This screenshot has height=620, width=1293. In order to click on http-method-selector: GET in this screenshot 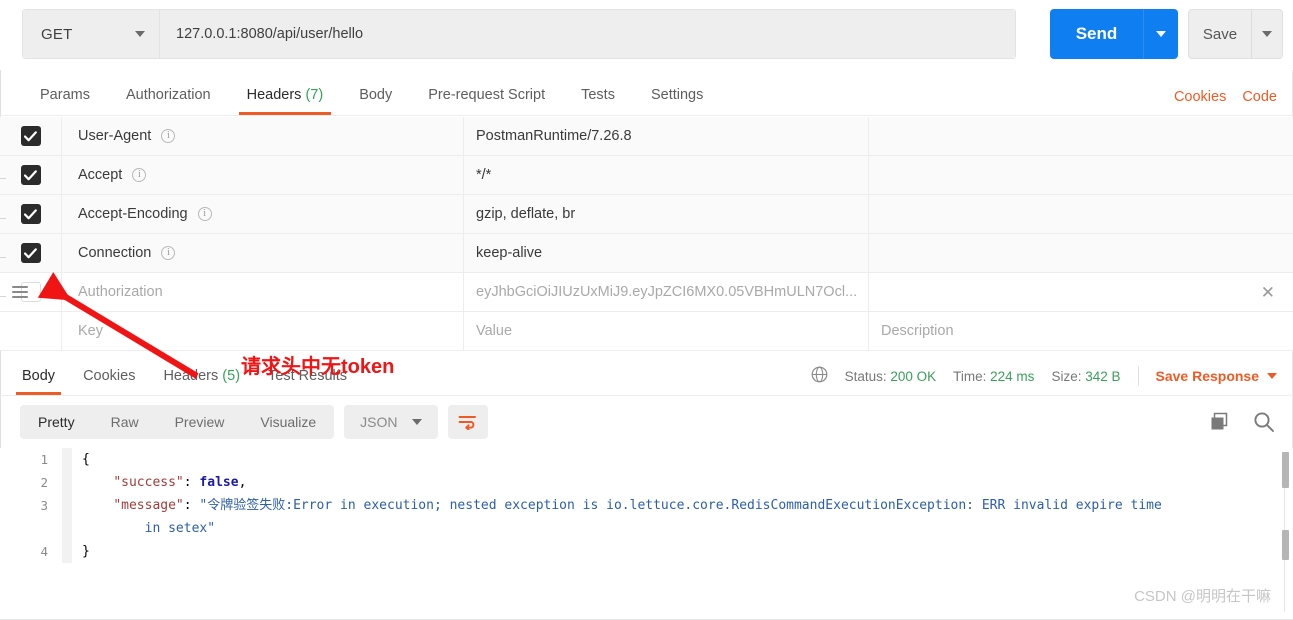, I will do `click(91, 34)`.